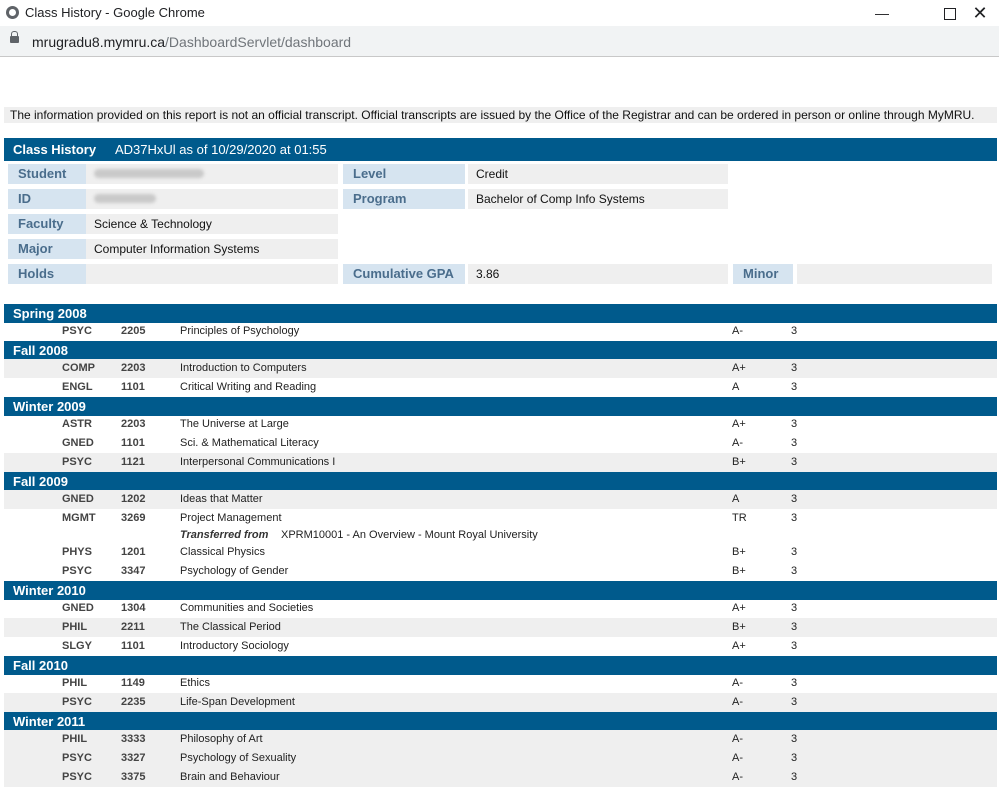 The height and width of the screenshot is (787, 999). What do you see at coordinates (77, 387) in the screenshot?
I see `course-subject: ENGL` at bounding box center [77, 387].